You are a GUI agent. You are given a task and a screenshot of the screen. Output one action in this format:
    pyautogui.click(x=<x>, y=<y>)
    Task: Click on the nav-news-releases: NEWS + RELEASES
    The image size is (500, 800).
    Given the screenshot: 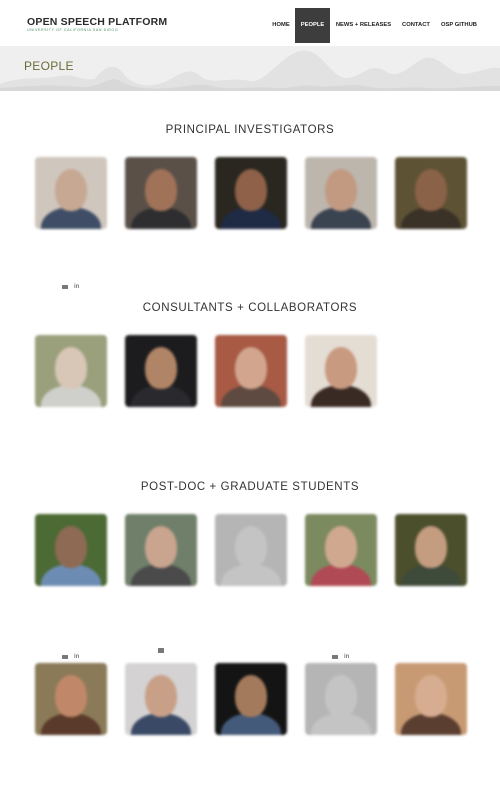 What is the action you would take?
    pyautogui.click(x=363, y=25)
    